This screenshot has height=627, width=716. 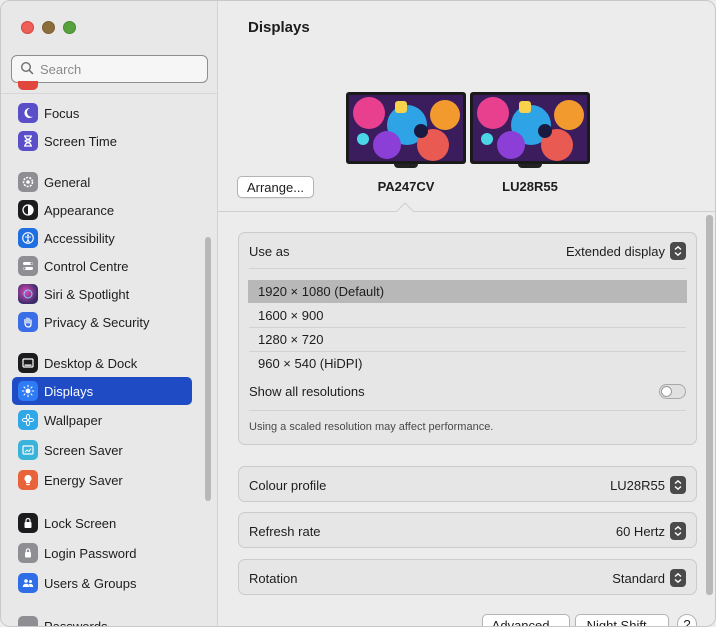 What do you see at coordinates (28, 210) in the screenshot?
I see `appearance-icon` at bounding box center [28, 210].